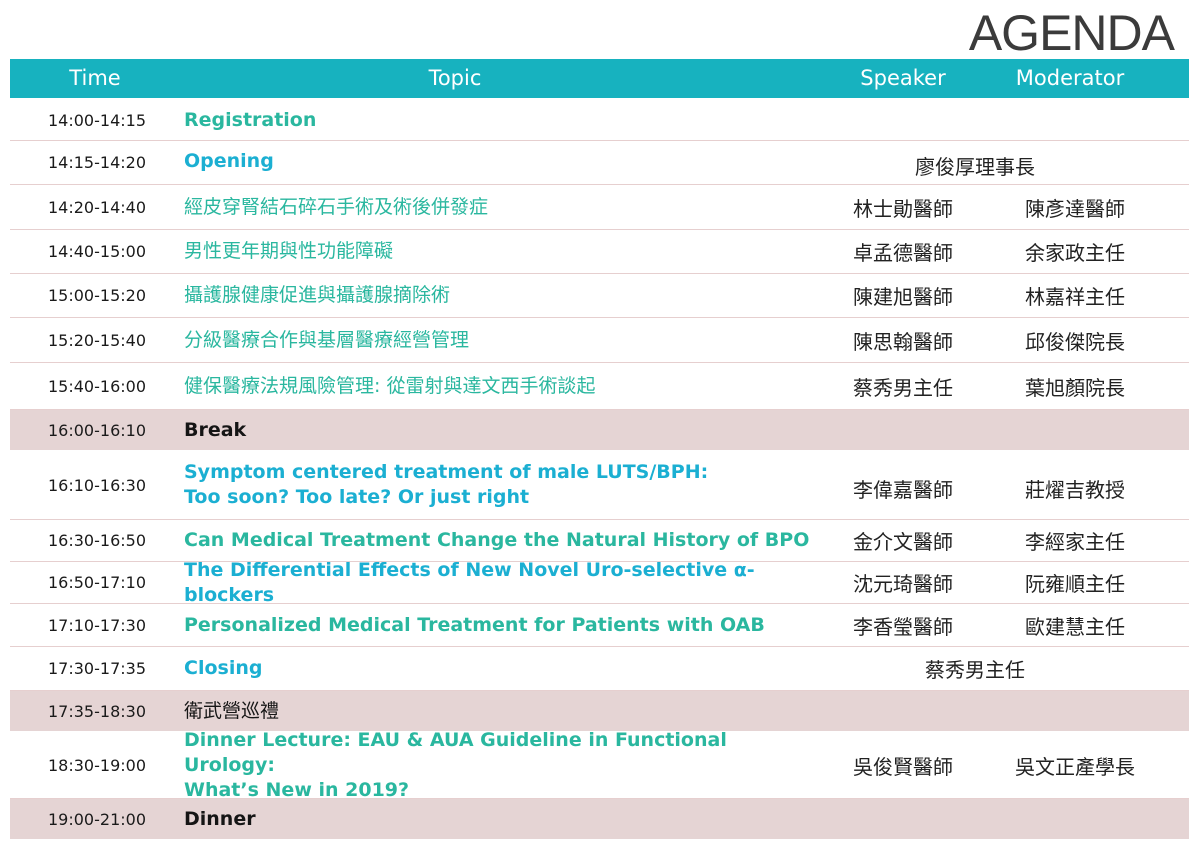 This screenshot has height=850, width=1200. Describe the element at coordinates (220, 818) in the screenshot. I see `topic-text: Dinner` at that location.